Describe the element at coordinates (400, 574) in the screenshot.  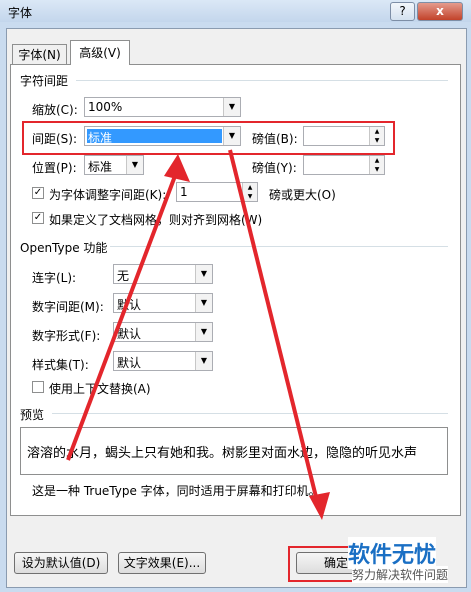
I see `watermark-tagline: 努力解决软件问题` at that location.